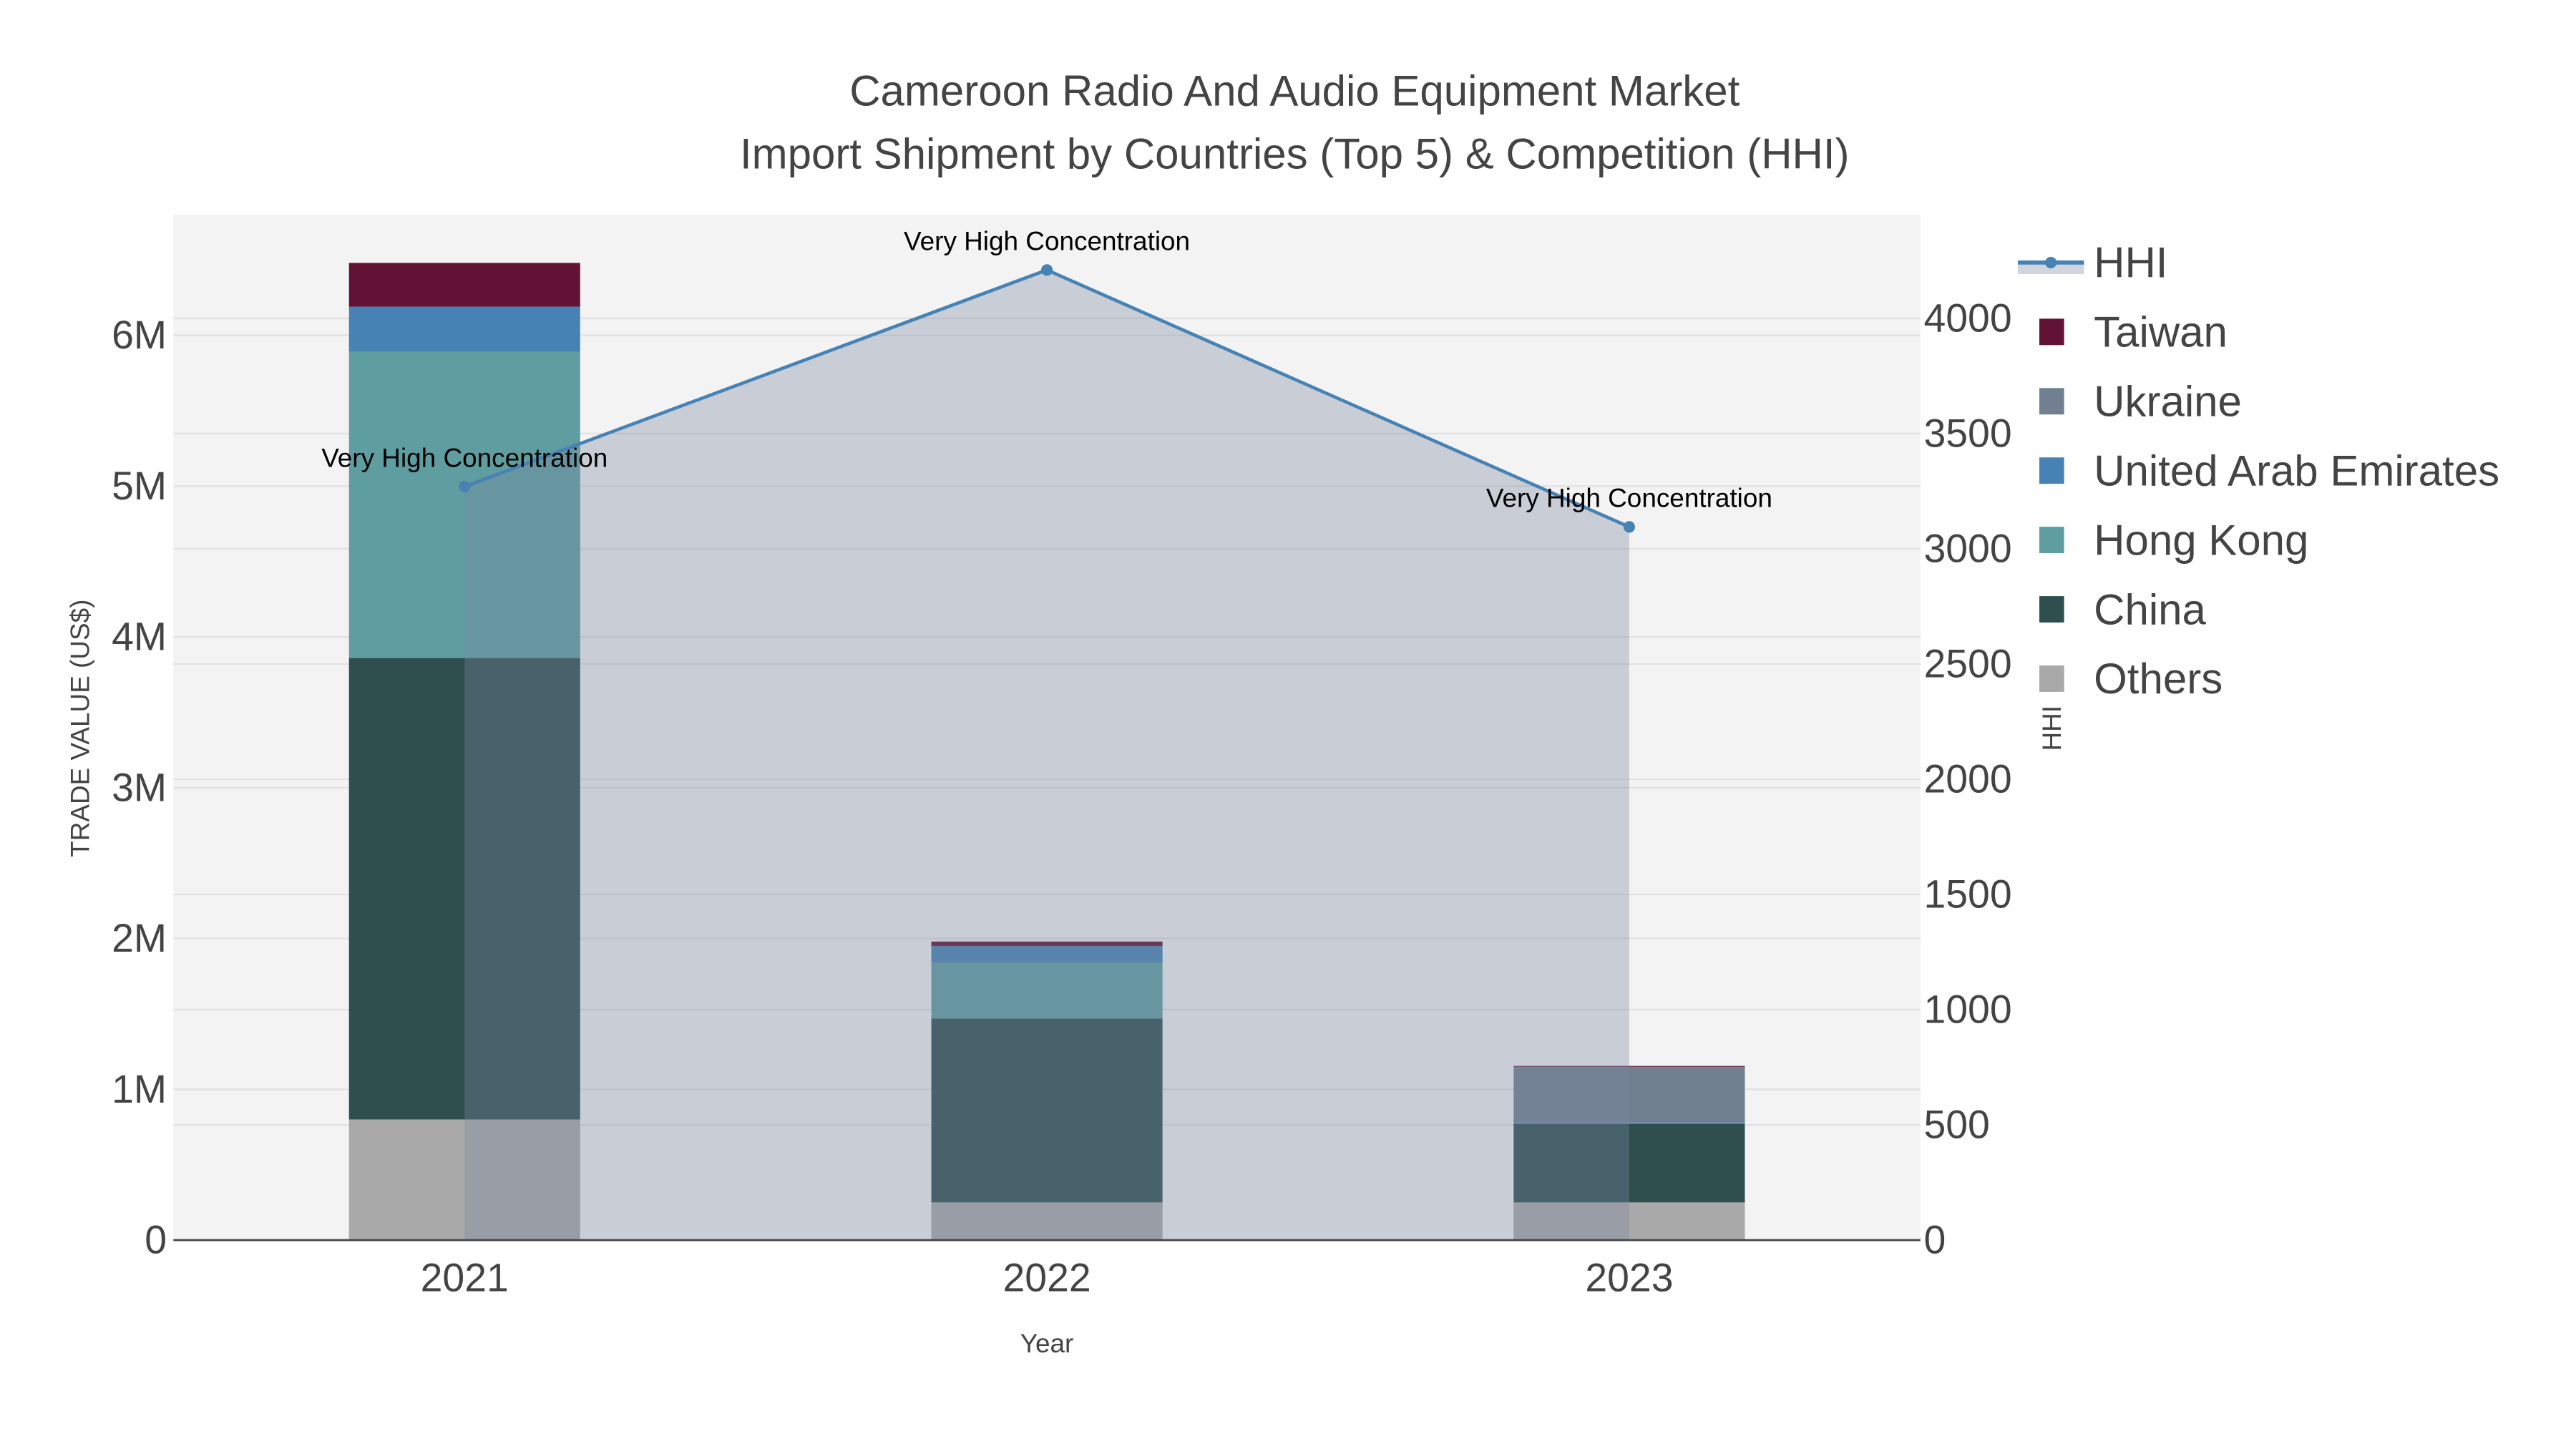 The image size is (2576, 1449). I want to click on x-tick-label: 2023, so click(1629, 1278).